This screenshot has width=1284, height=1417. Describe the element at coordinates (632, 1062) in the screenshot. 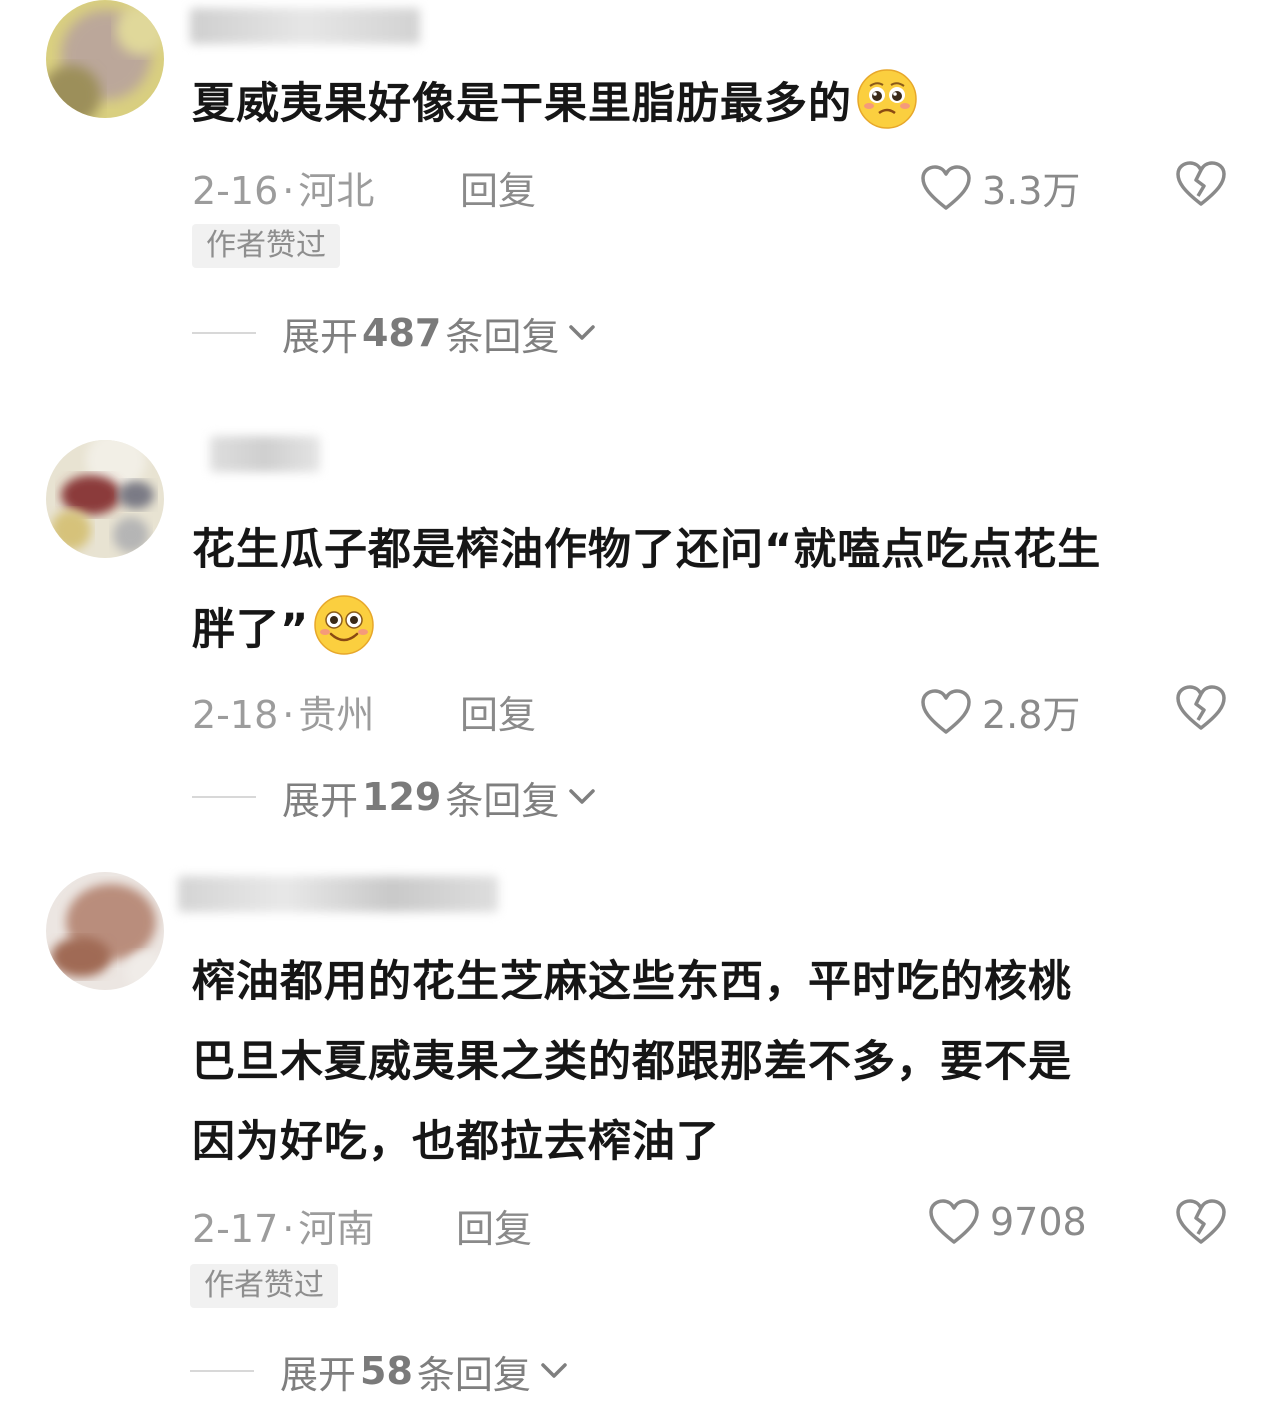

I see `comment-text-line: 巴旦木夏威夷果之类的都跟那差不多，要不是` at that location.